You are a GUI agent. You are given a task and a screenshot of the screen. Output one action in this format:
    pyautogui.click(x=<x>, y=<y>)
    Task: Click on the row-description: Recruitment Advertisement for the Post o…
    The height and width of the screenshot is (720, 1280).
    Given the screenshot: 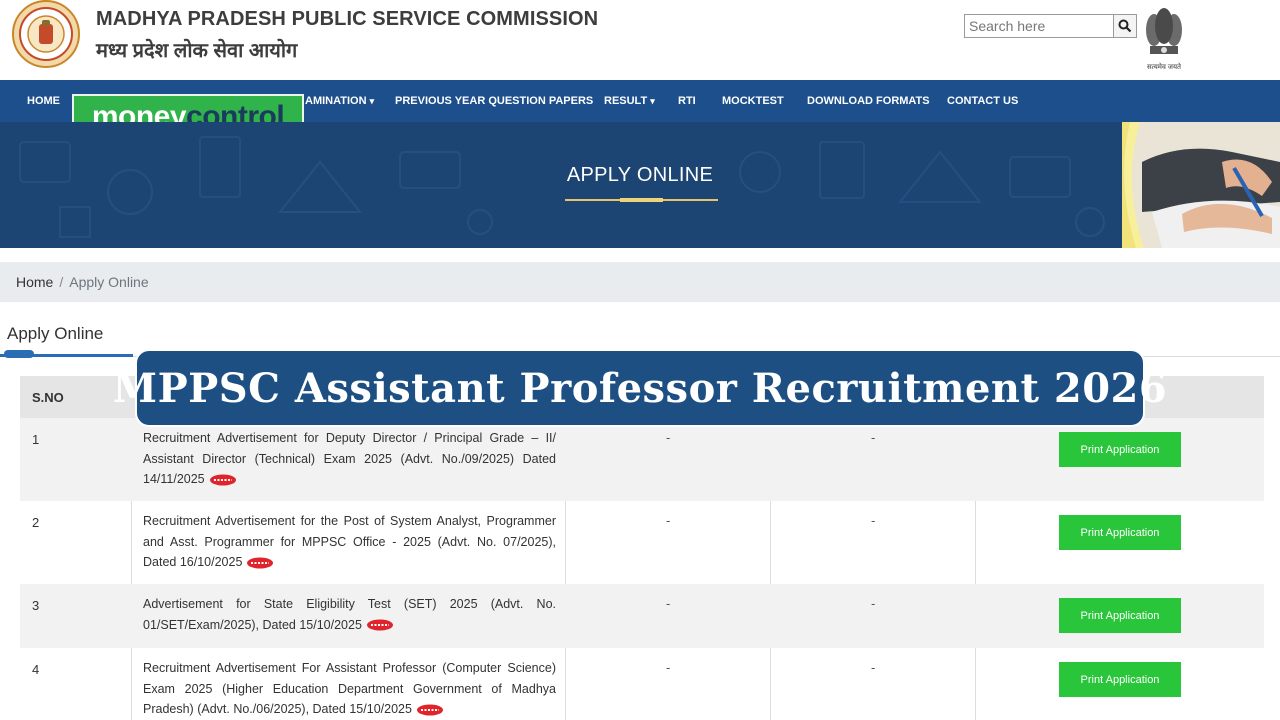 What is the action you would take?
    pyautogui.click(x=349, y=542)
    